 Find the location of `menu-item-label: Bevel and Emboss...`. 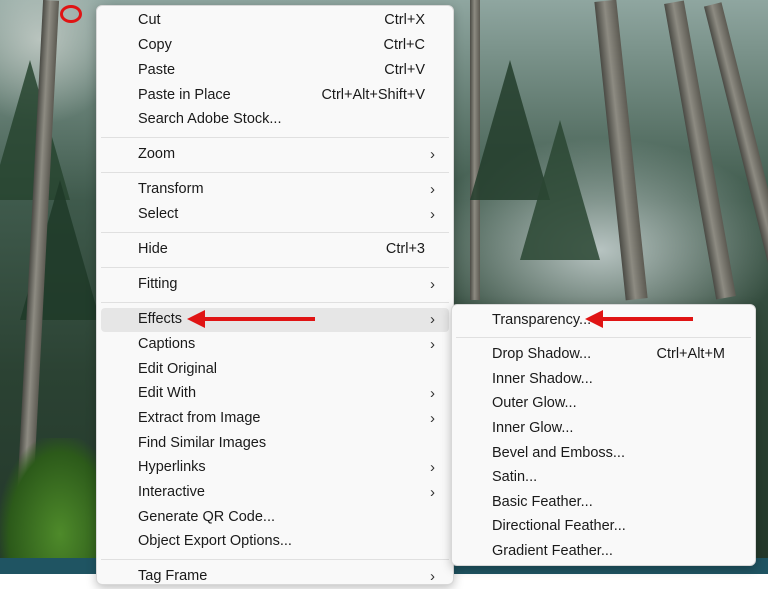

menu-item-label: Bevel and Emboss... is located at coordinates (558, 453).